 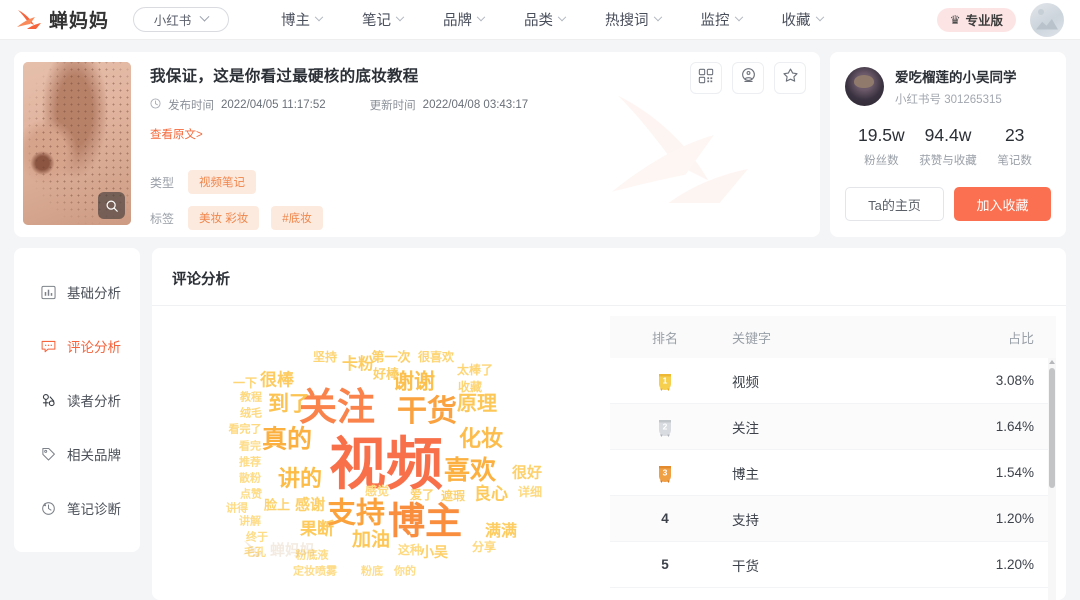 I want to click on word-cloud-item: 推荐, so click(x=250, y=463).